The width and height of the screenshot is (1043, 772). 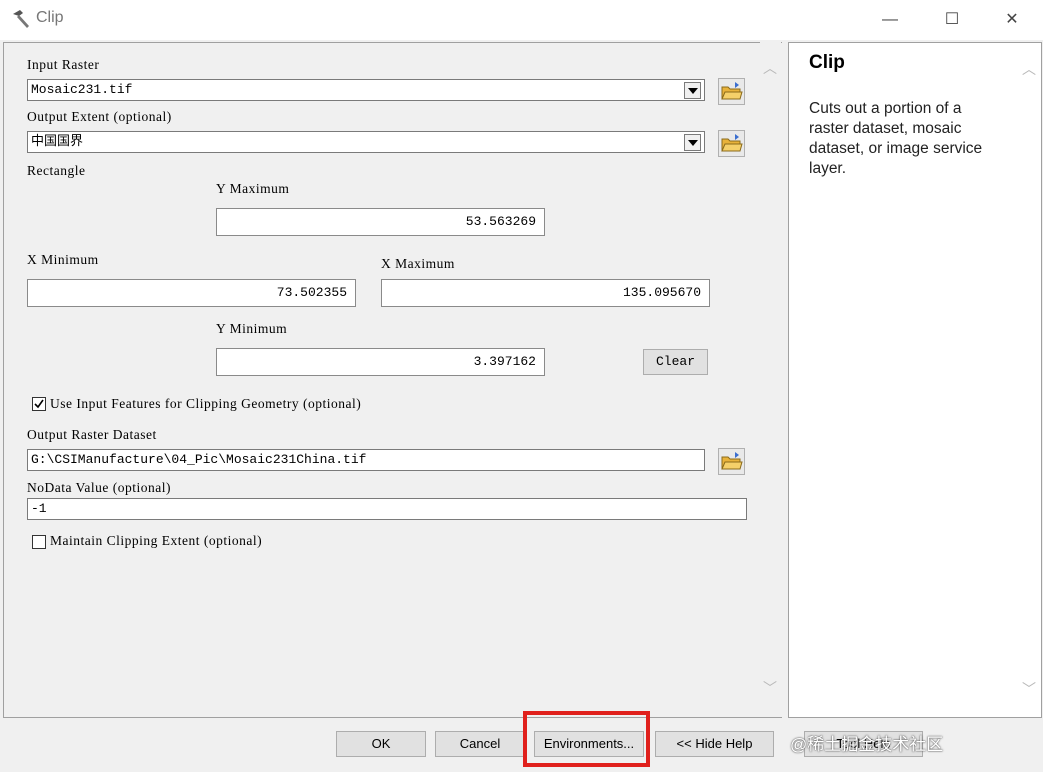 I want to click on y-minimum-input: 3.397162, so click(x=380, y=362).